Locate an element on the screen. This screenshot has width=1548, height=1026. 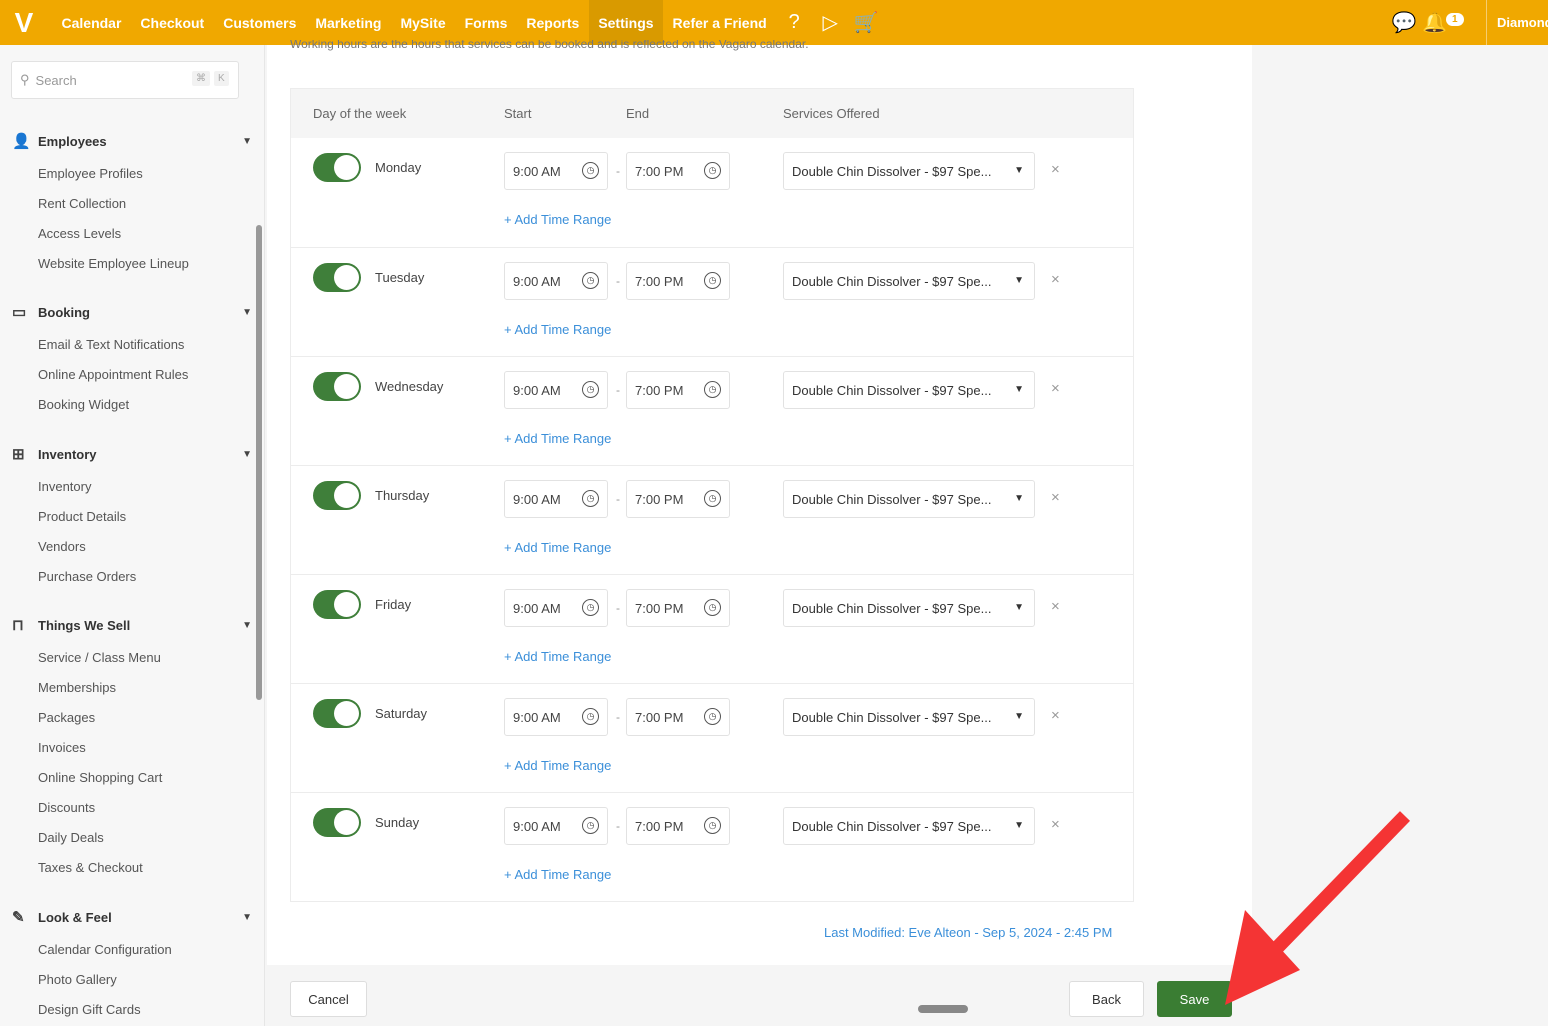
red-arrow-annotation is located at coordinates (1318, 908).